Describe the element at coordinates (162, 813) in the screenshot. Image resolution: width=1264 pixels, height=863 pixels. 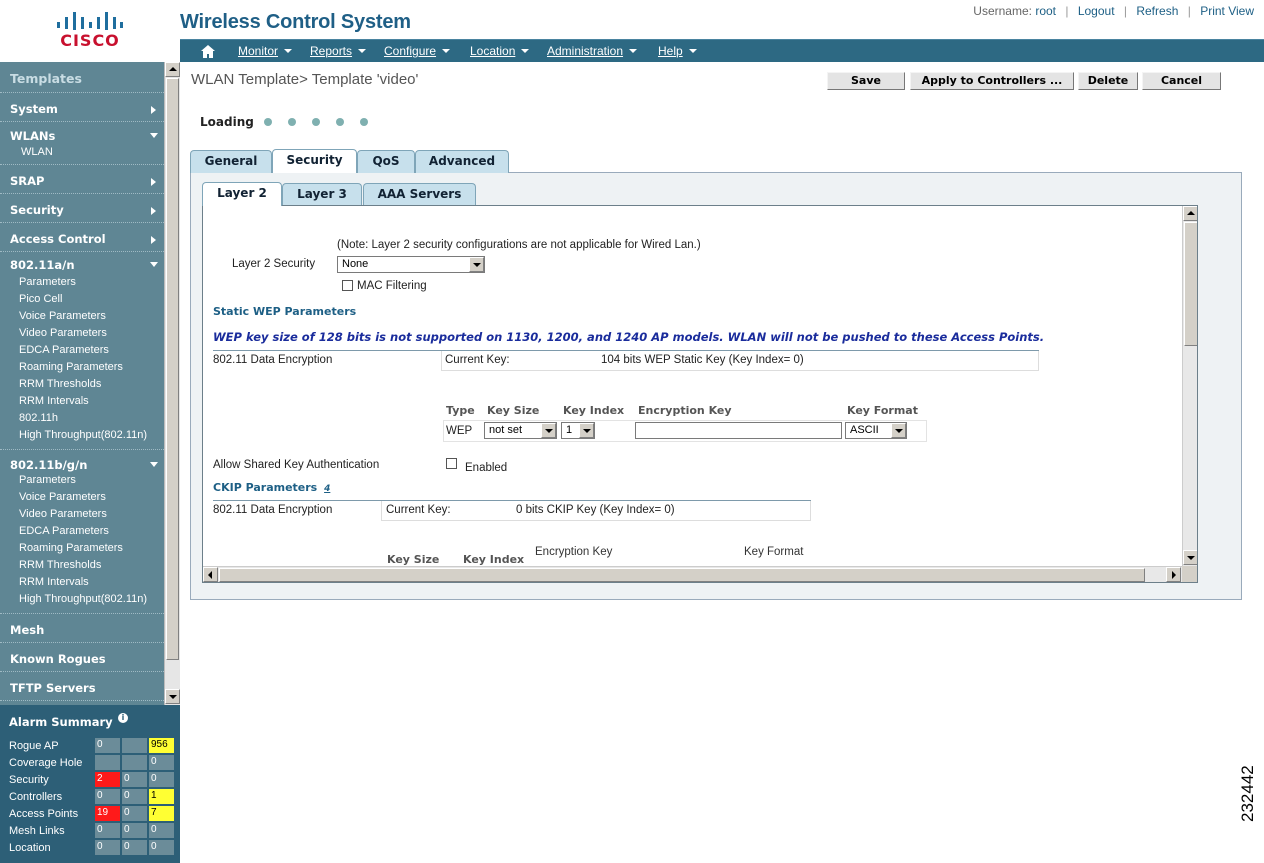
I see `alarm-count-minor: 7` at that location.